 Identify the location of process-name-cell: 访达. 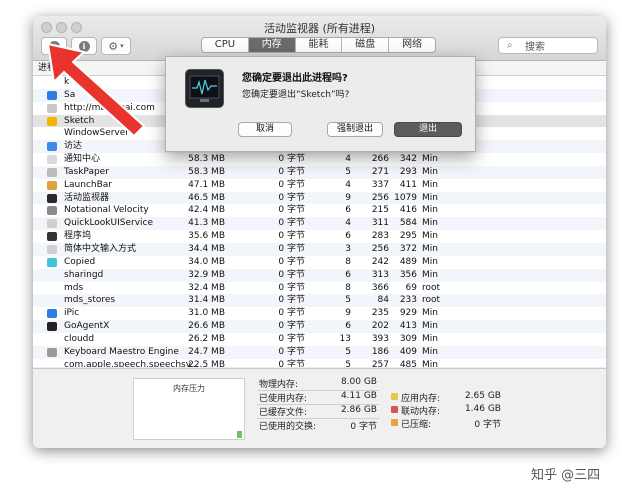
(73, 146).